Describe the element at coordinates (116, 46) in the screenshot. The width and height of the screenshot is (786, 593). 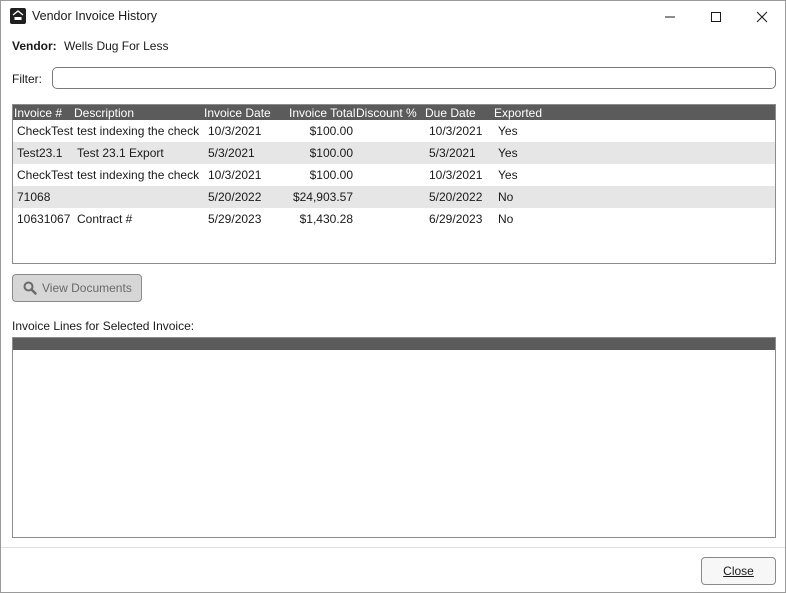
I see `vendor-name: Wells Dug For Less` at that location.